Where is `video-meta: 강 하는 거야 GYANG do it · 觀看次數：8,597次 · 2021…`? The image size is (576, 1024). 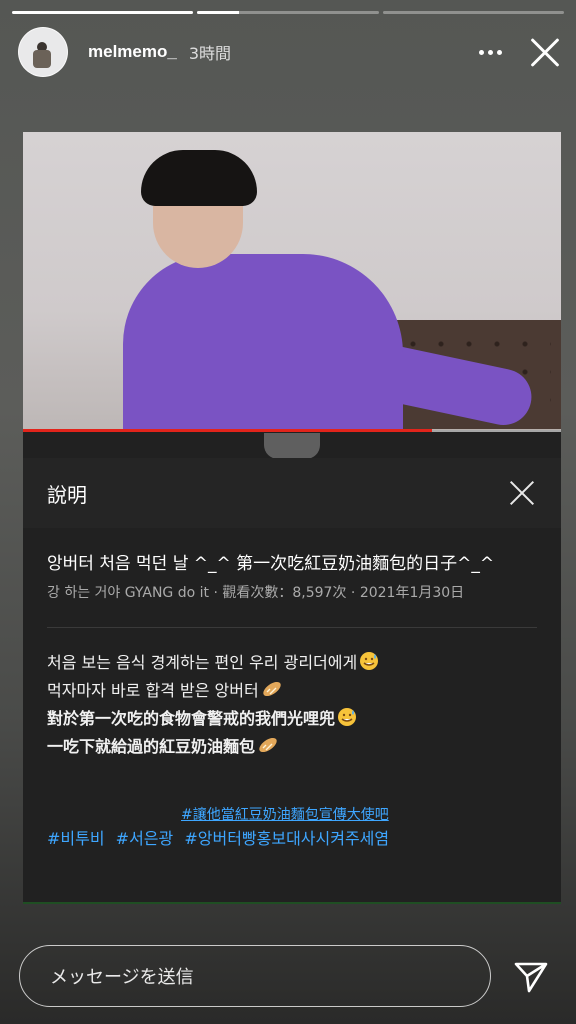
video-meta: 강 하는 거야 GYANG do it · 觀看次數：8,597次 · 2021… is located at coordinates (256, 593).